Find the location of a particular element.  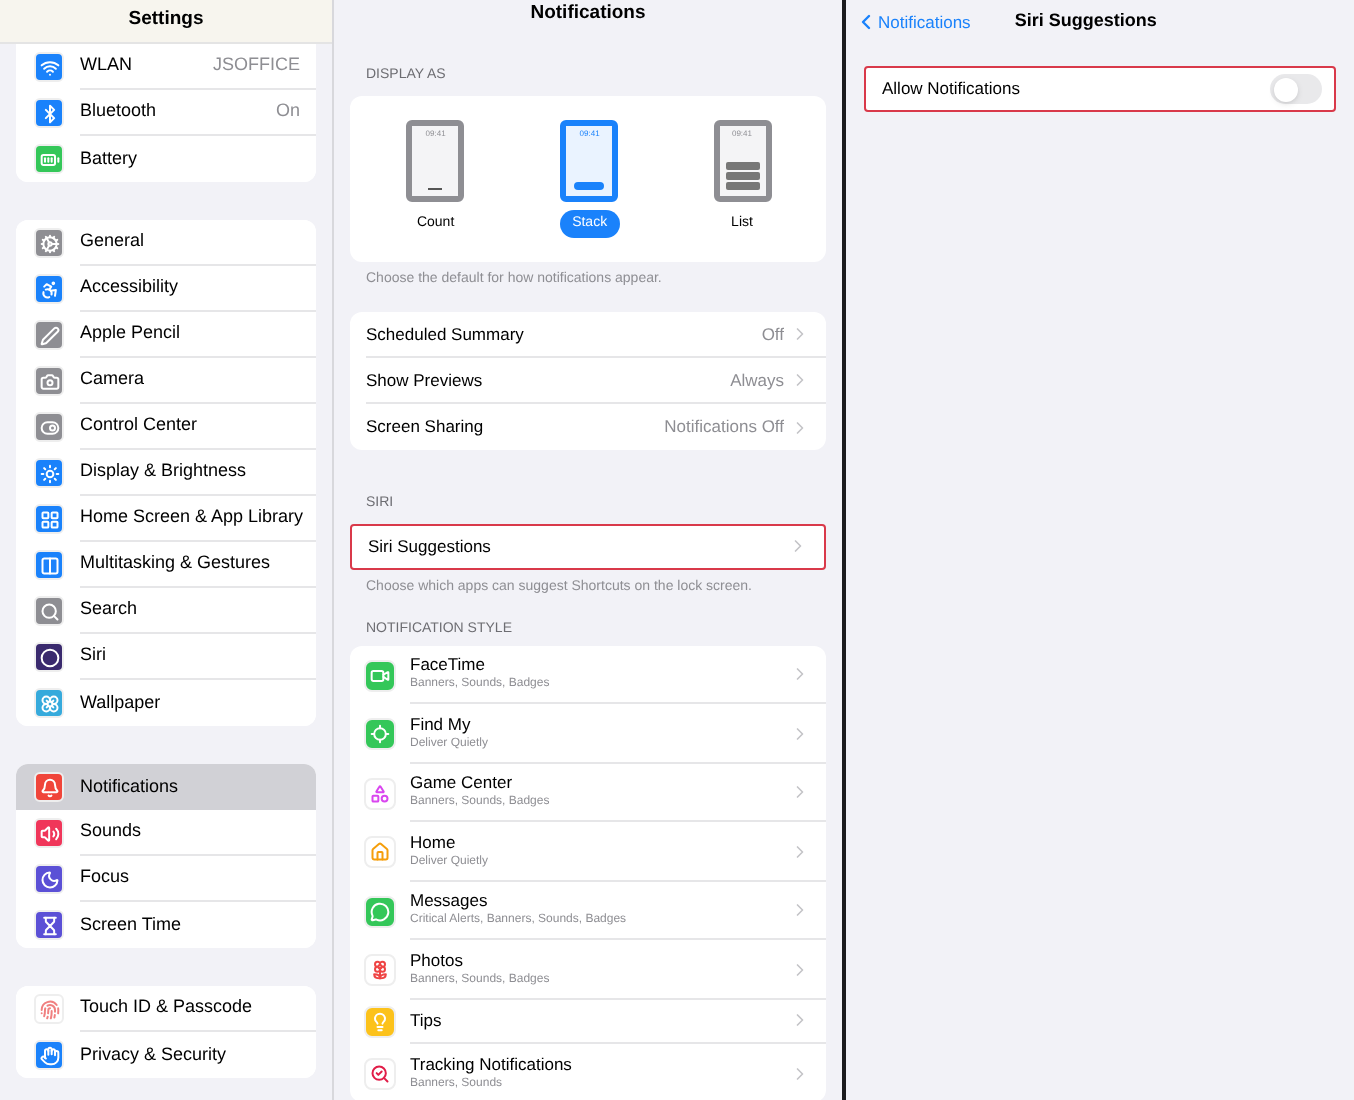

row-value: Off is located at coordinates (772, 334).